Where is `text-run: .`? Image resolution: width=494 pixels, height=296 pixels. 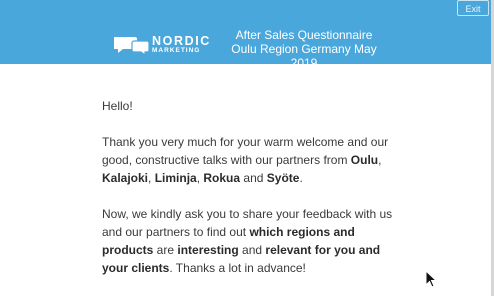
text-run: . is located at coordinates (301, 178).